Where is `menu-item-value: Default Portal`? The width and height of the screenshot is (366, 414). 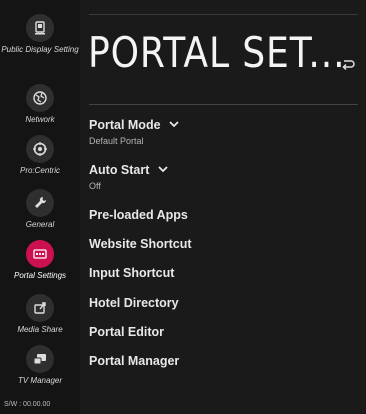
menu-item-value: Default Portal is located at coordinates (116, 141).